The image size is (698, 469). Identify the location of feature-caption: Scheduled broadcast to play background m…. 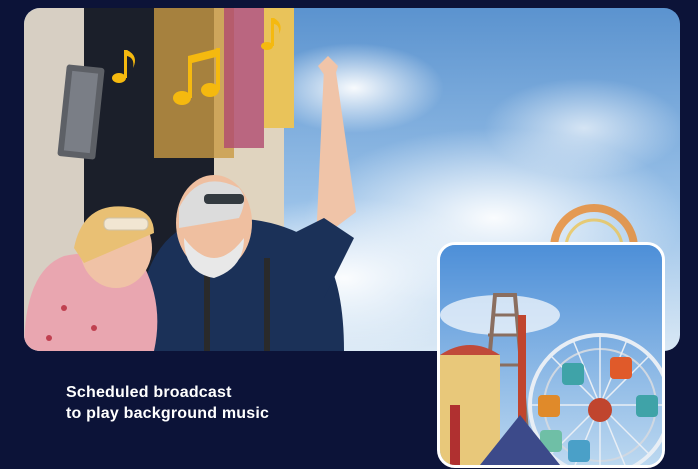
(231, 403).